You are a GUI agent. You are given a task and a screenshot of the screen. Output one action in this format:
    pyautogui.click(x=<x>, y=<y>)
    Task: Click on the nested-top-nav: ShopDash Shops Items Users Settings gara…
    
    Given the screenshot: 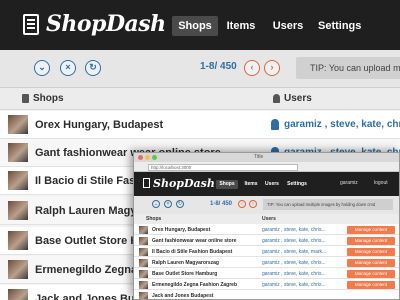 What is the action you would take?
    pyautogui.click(x=266, y=184)
    